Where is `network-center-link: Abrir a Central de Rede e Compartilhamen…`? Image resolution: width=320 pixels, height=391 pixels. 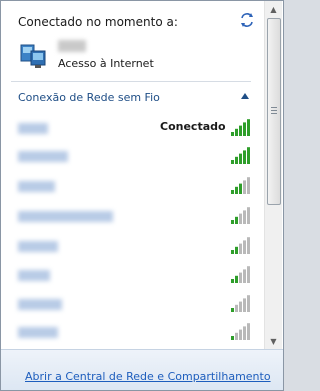
network-center-link: Abrir a Central de Rede e Compartilhamen… is located at coordinates (148, 376).